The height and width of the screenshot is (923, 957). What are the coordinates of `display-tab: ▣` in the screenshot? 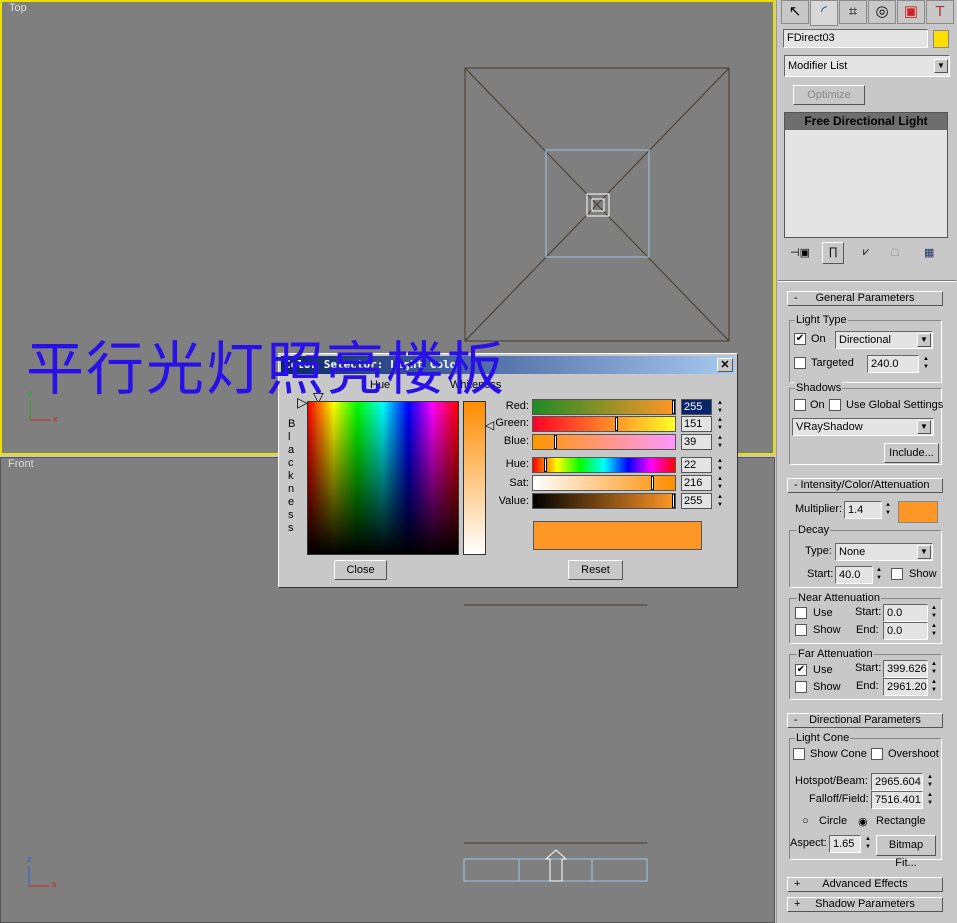 It's located at (911, 12).